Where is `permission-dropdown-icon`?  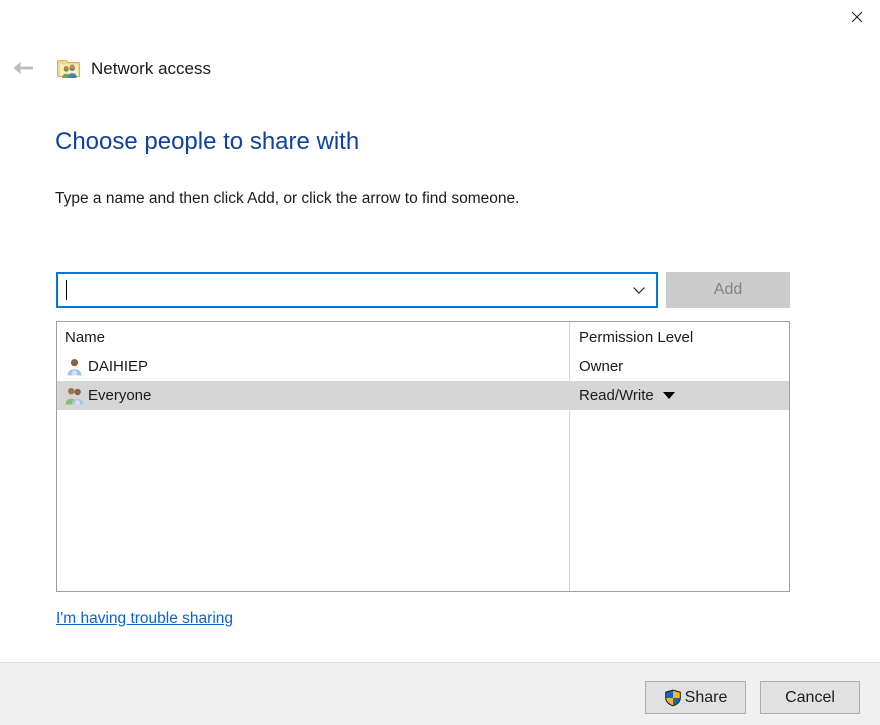
permission-dropdown-icon is located at coordinates (668, 395).